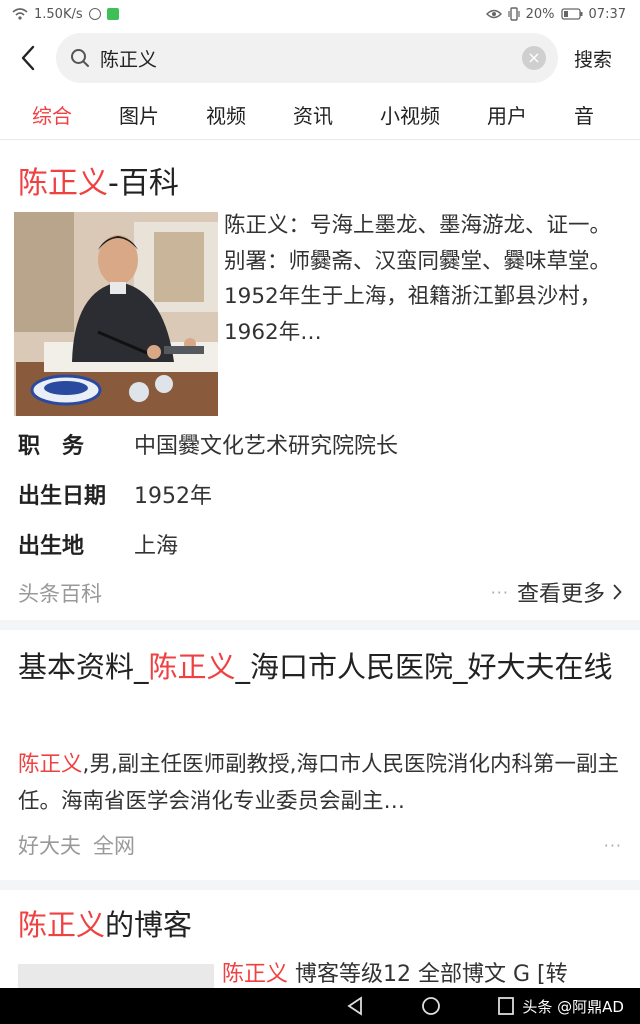 This screenshot has height=1024, width=640. I want to click on wifi-icon, so click(20, 14).